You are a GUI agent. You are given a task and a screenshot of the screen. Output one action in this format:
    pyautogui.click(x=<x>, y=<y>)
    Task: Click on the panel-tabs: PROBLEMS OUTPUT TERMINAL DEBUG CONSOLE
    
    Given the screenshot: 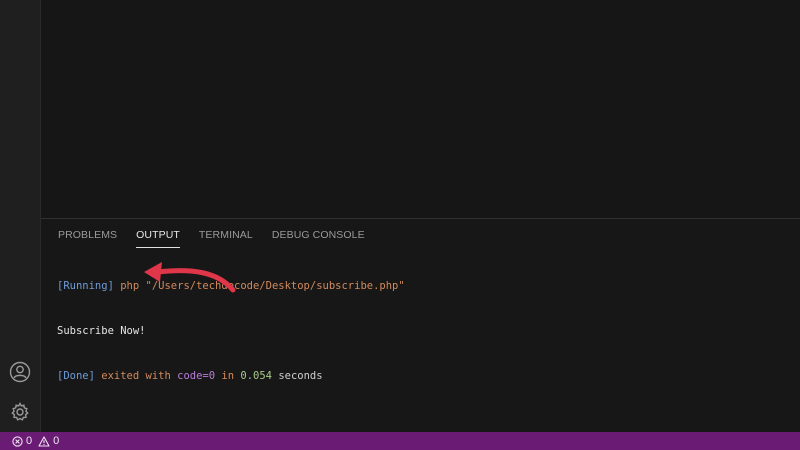 What is the action you would take?
    pyautogui.click(x=420, y=235)
    